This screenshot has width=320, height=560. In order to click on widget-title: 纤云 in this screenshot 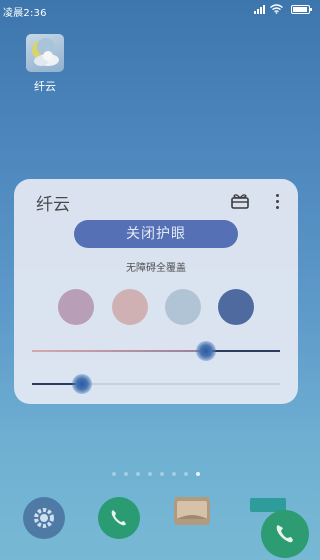, I will do `click(53, 205)`.